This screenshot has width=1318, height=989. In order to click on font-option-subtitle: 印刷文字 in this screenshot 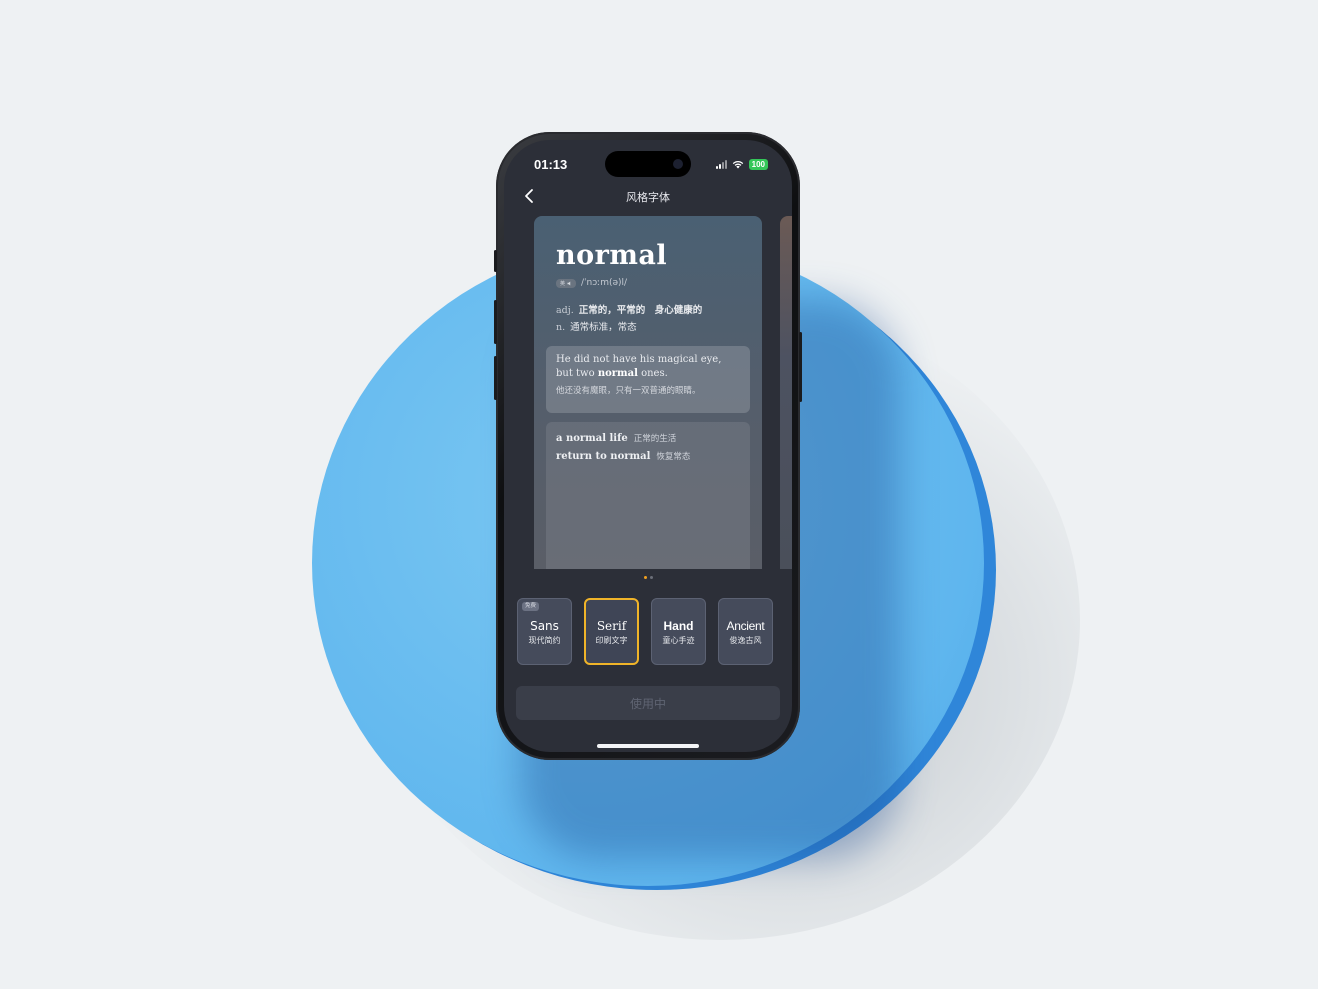, I will do `click(611, 640)`.